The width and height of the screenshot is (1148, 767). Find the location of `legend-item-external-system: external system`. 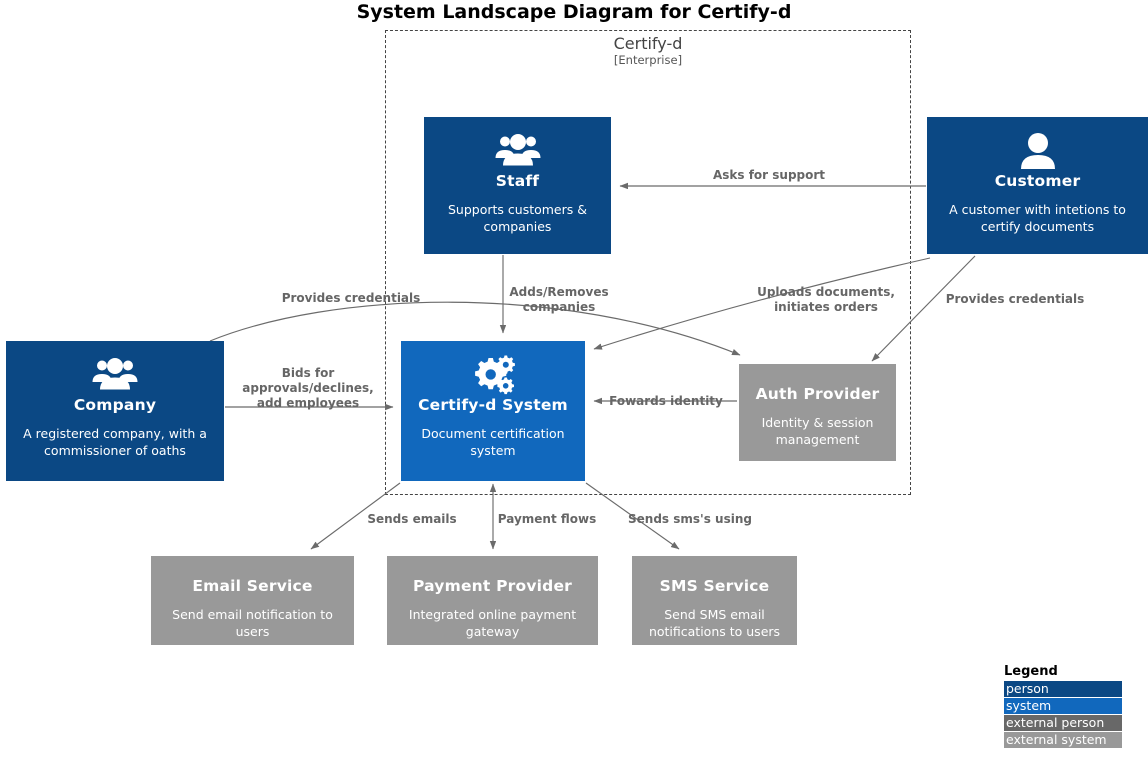

legend-item-external-system: external system is located at coordinates (1063, 740).